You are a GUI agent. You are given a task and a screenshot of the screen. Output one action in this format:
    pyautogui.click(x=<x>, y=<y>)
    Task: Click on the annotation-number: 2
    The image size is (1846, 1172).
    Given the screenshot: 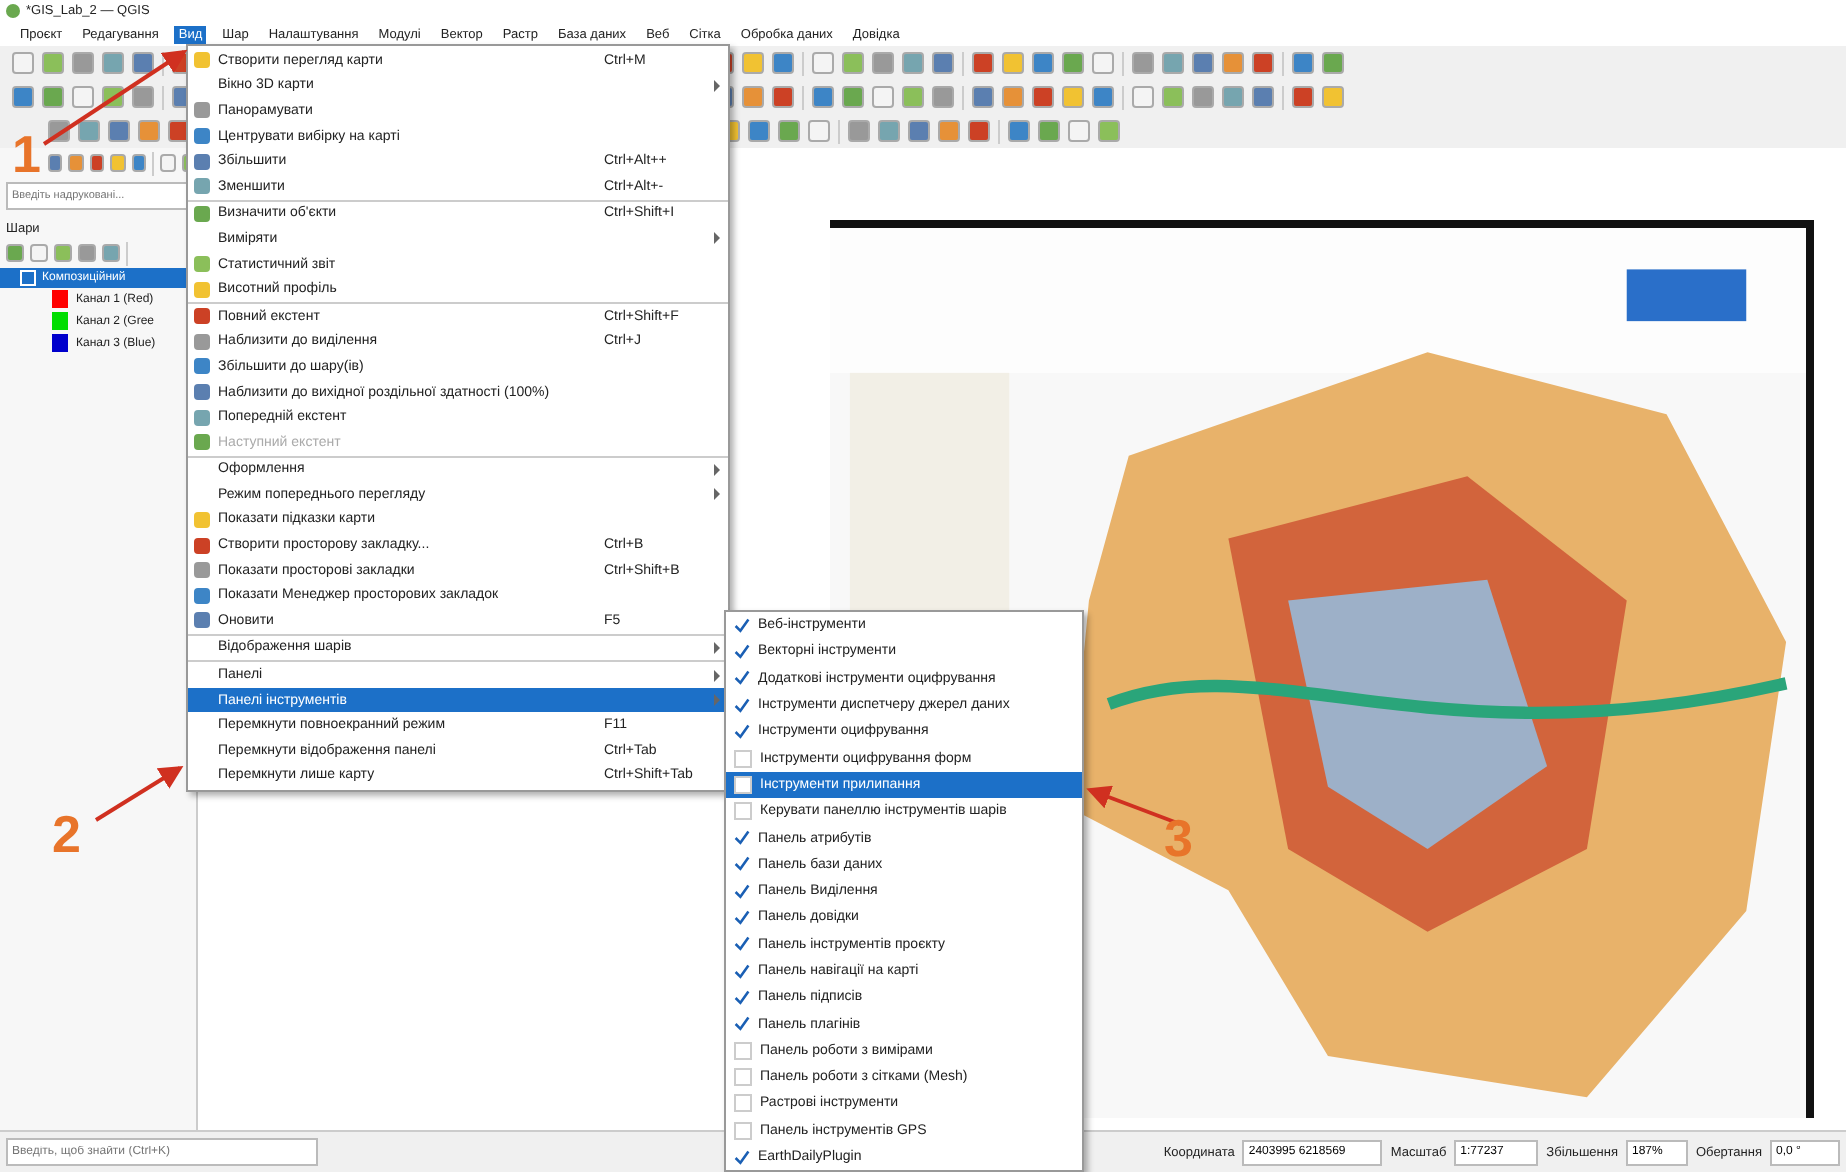 What is the action you would take?
    pyautogui.click(x=66, y=834)
    